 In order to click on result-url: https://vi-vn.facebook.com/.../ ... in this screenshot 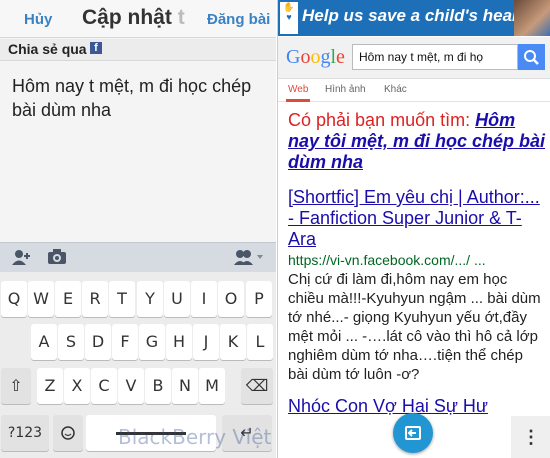, I will do `click(387, 260)`.